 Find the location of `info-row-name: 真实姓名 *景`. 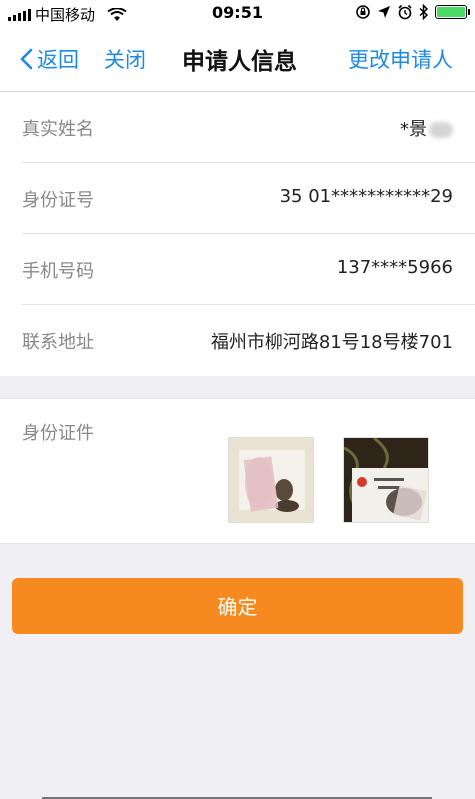

info-row-name: 真实姓名 *景 is located at coordinates (248, 127).